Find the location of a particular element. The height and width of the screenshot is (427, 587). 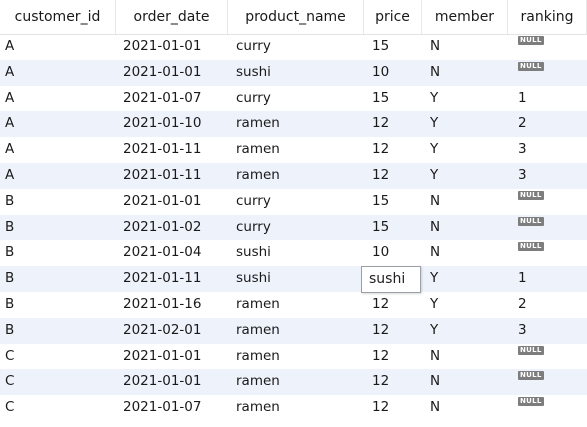

table-row: A 2021-01-01 curry 15 N NULL is located at coordinates (293, 47).